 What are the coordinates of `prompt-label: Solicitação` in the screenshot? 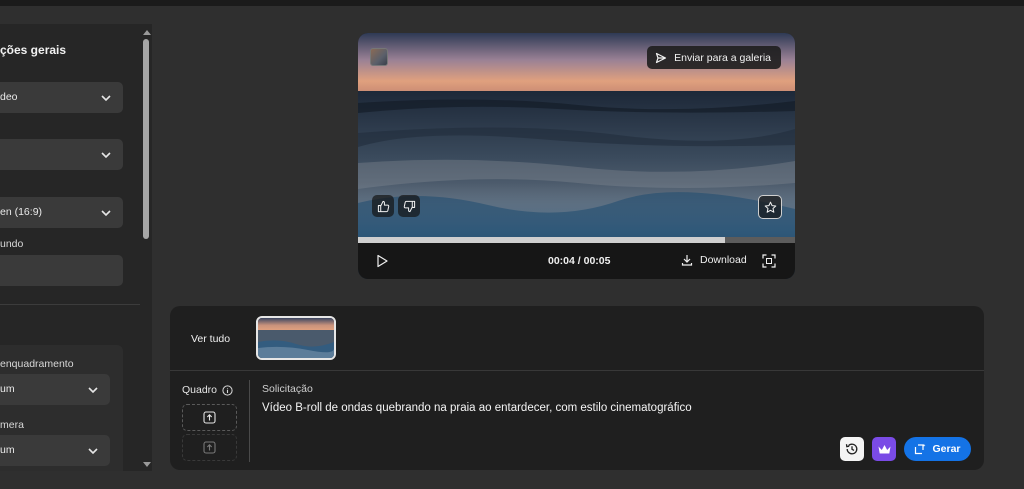 It's located at (287, 389).